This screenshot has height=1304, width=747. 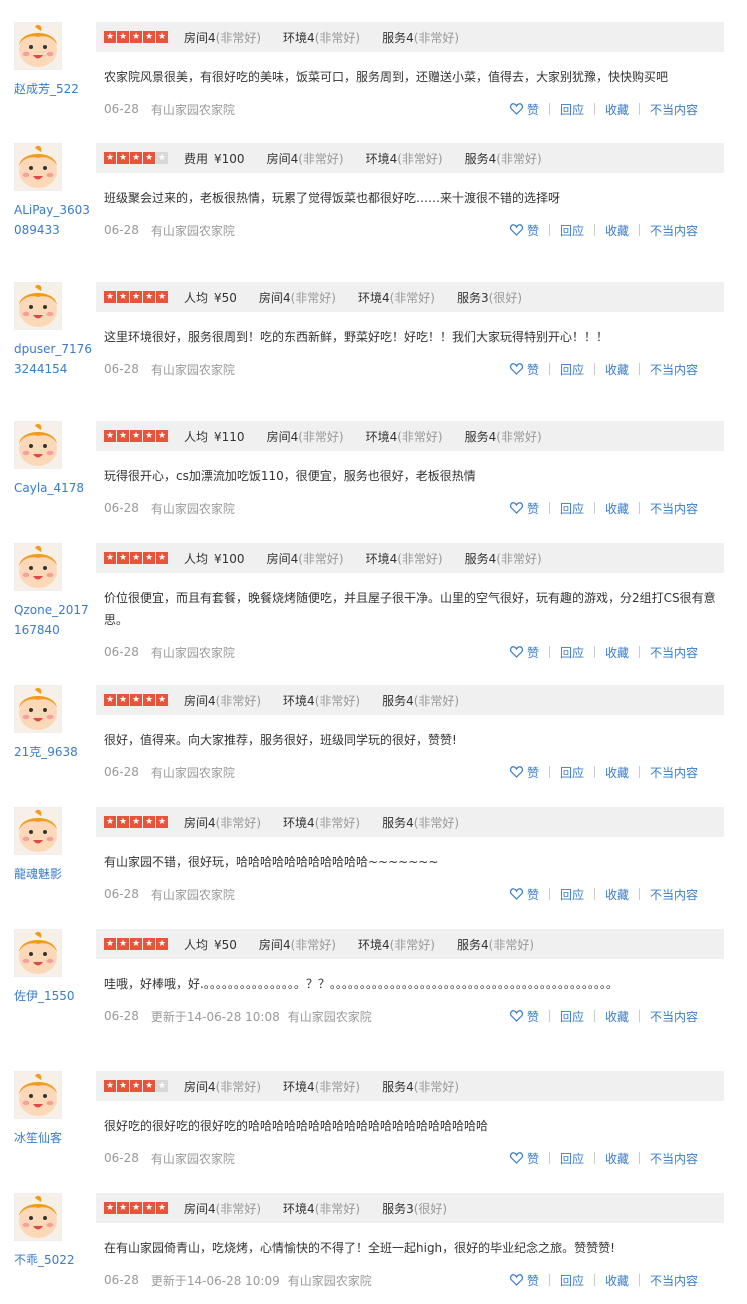 I want to click on review-actions: 赞 回应 收藏 不当内容, so click(x=604, y=230).